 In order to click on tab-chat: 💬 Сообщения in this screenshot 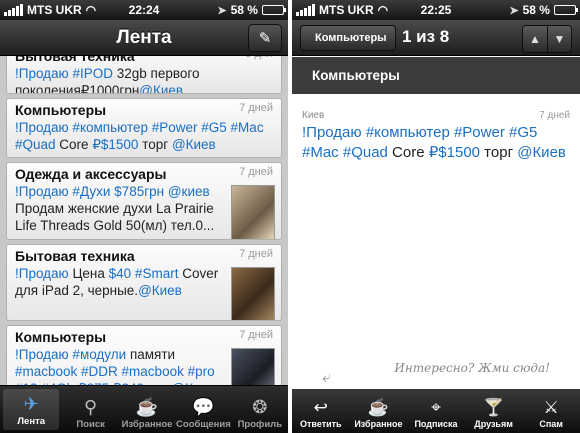, I will do `click(203, 409)`.